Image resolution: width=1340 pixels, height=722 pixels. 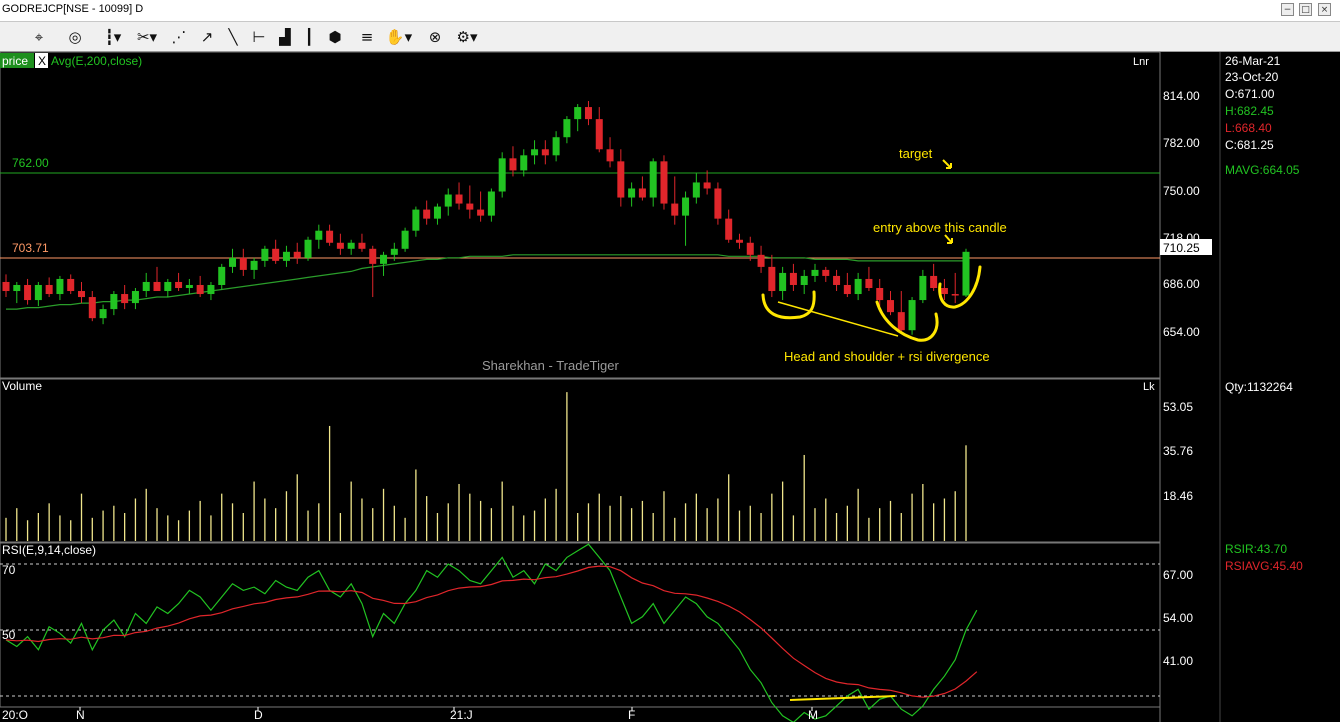 I want to click on info-high: H:682.45, so click(x=1249, y=111).